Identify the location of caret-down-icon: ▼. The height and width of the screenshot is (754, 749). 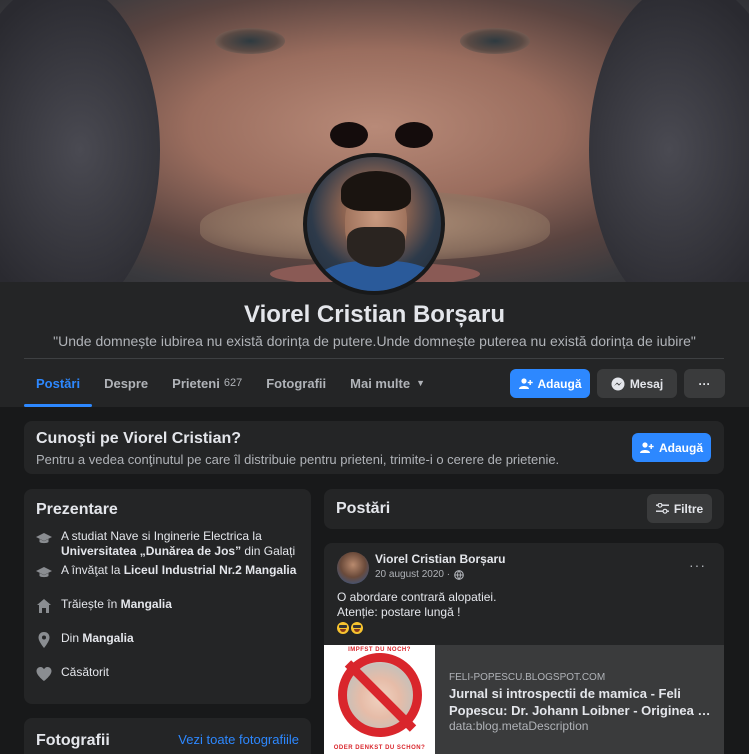
(421, 383).